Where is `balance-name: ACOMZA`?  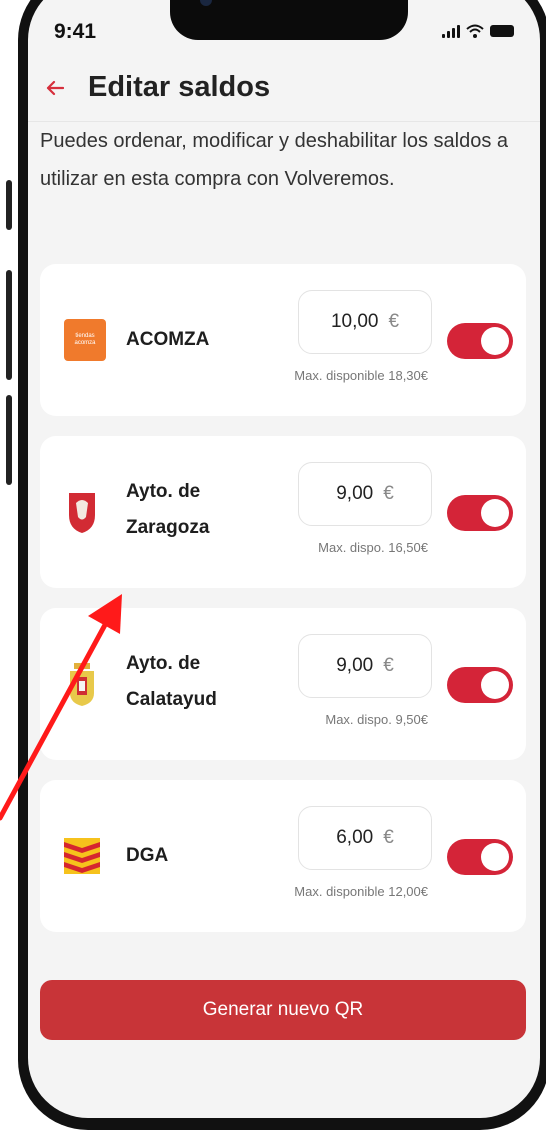 balance-name: ACOMZA is located at coordinates (168, 339).